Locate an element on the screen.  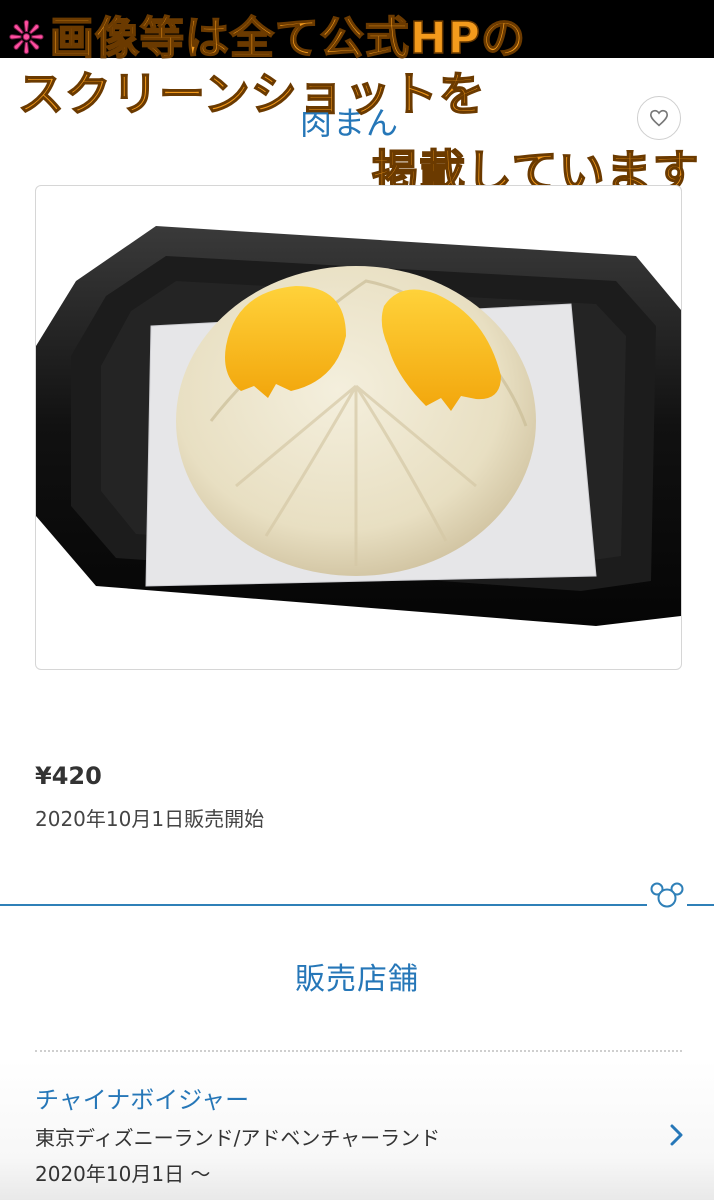
release-date: 2020年10月1日販売開始 is located at coordinates (150, 819).